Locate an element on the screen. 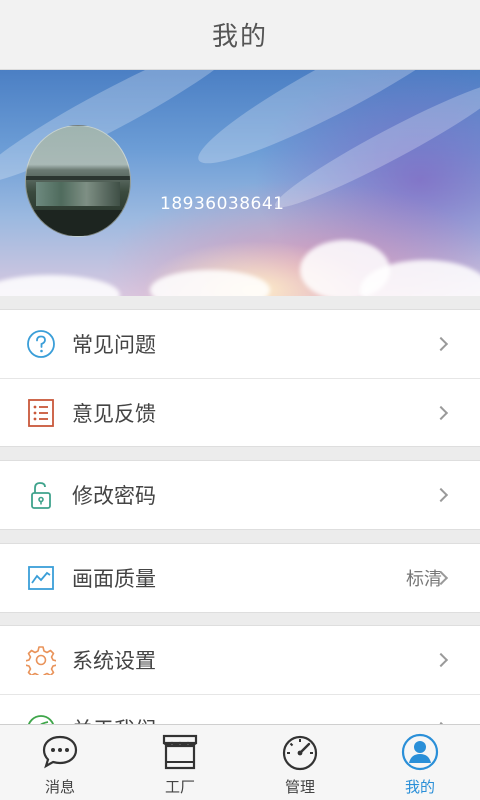  title-bar: 我的 is located at coordinates (240, 35).